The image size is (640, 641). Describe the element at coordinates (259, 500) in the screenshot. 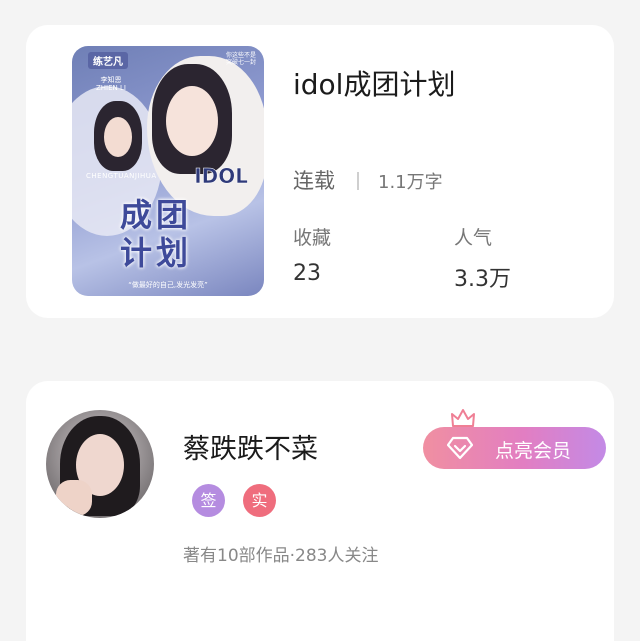

I see `verified-badge: 实` at that location.